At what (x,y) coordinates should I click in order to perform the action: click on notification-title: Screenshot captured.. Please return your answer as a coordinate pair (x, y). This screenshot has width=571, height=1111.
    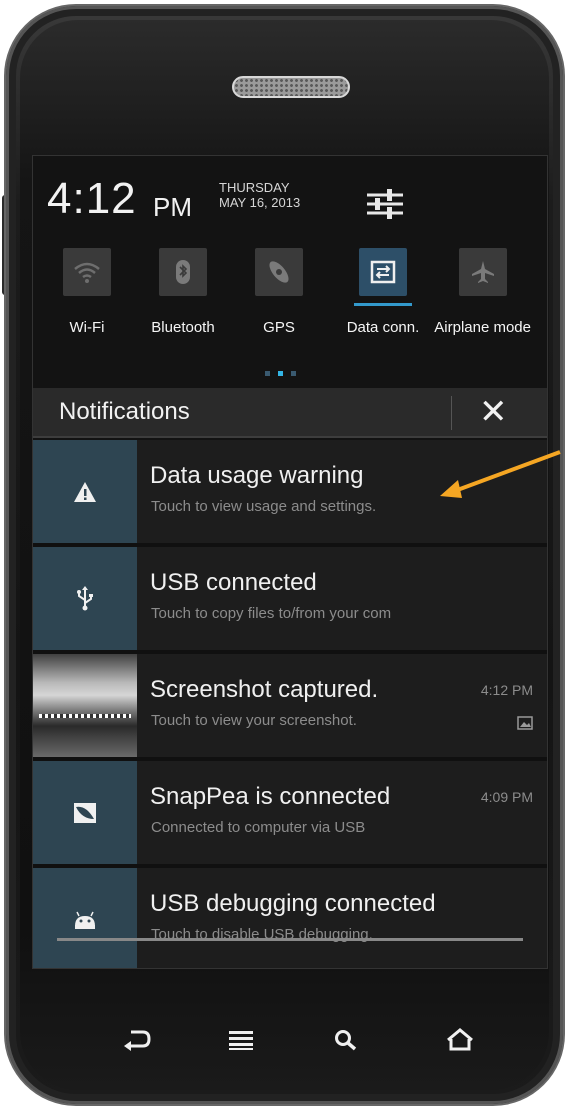
    Looking at the image, I should click on (264, 689).